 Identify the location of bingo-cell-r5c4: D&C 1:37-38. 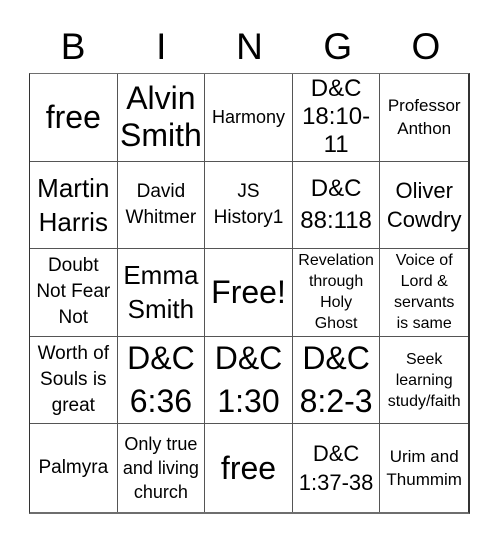
(337, 468).